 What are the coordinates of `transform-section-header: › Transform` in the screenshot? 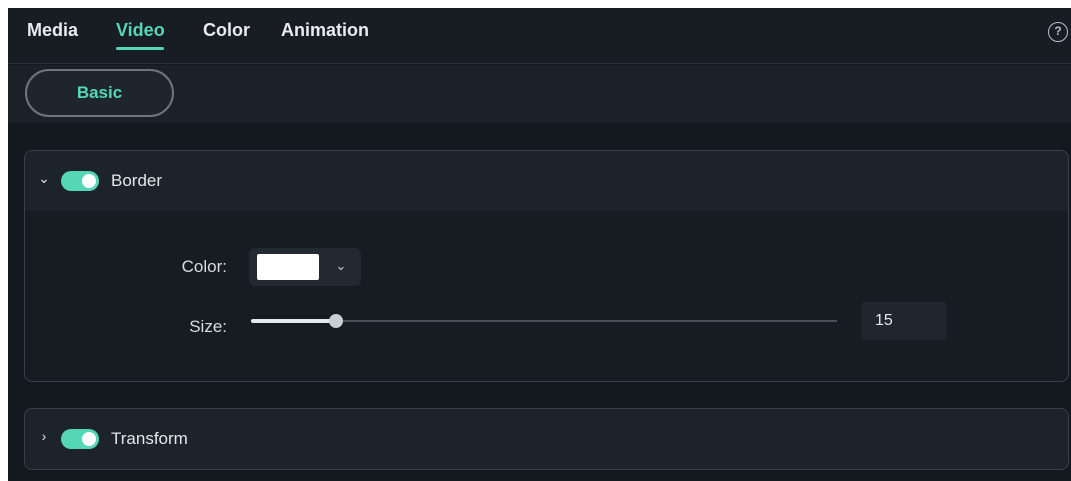 It's located at (546, 439).